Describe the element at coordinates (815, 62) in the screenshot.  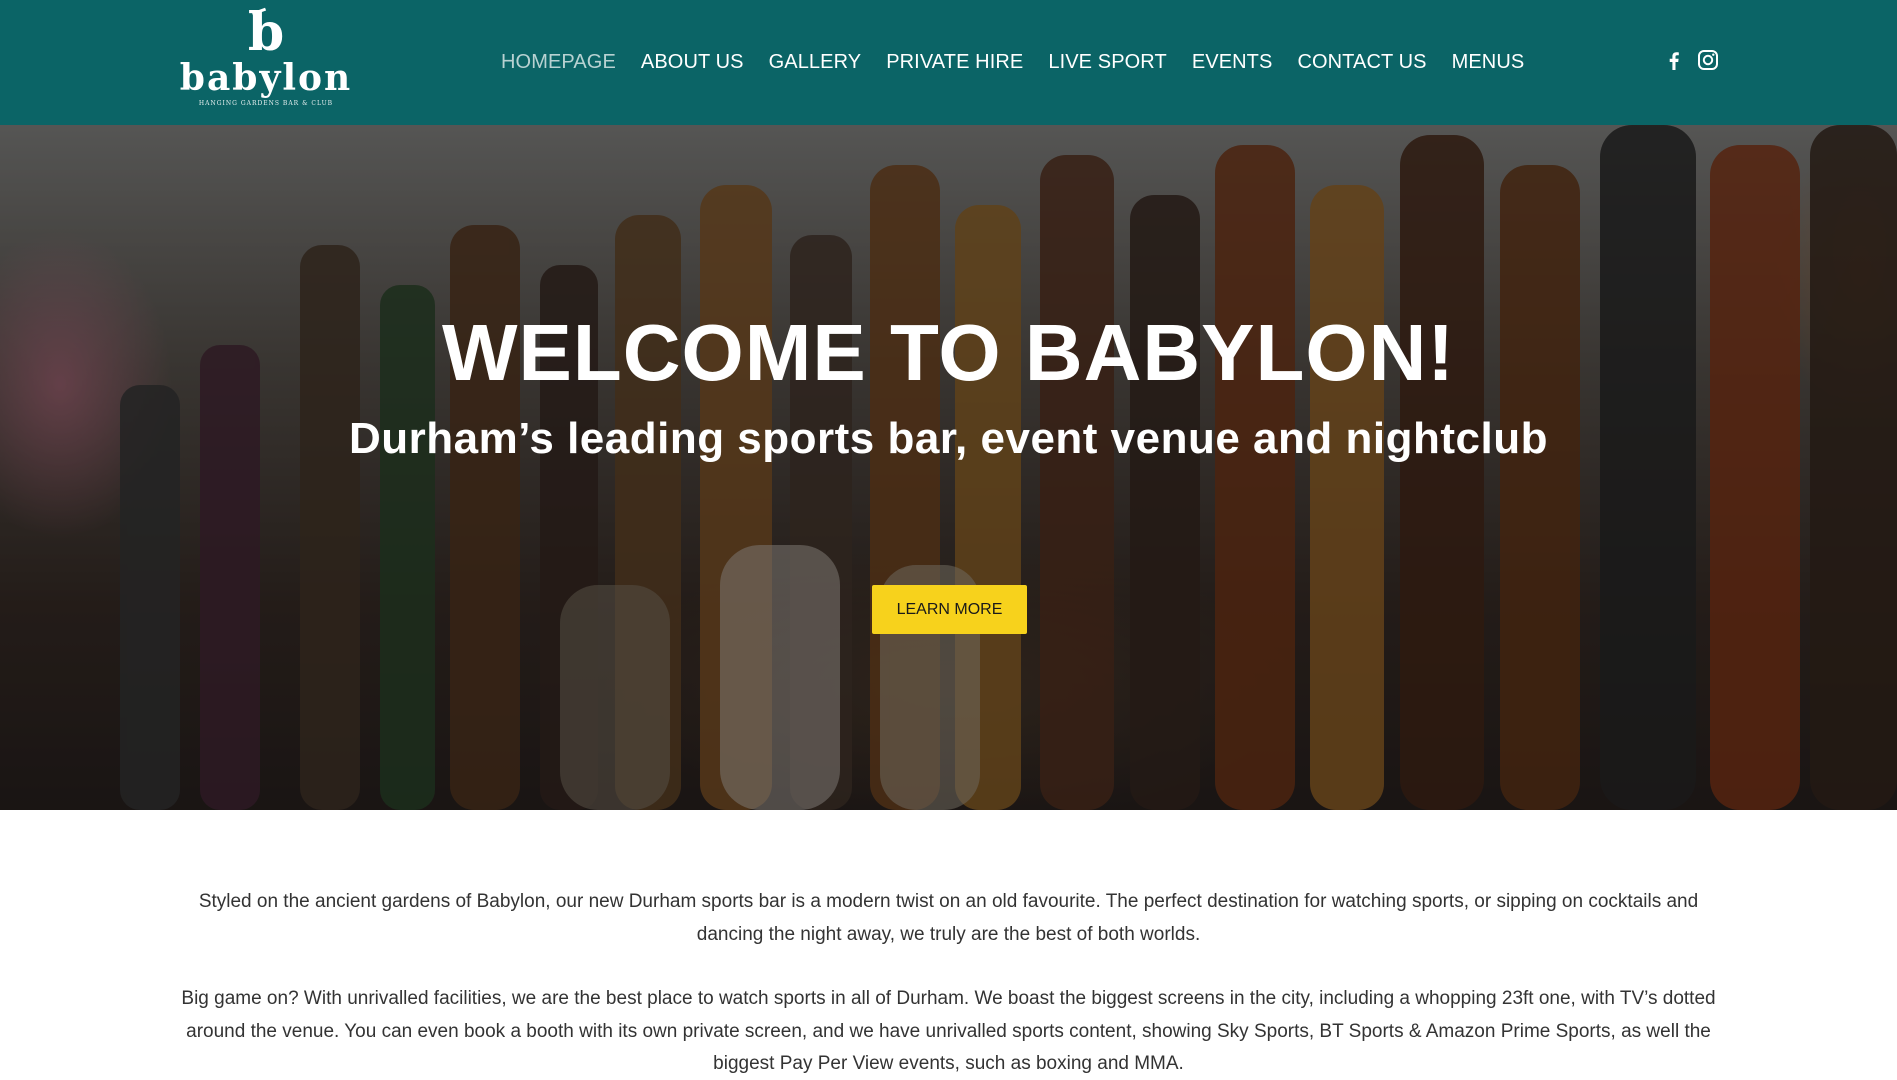
I see `nav-item-gallery: GALLERY` at that location.